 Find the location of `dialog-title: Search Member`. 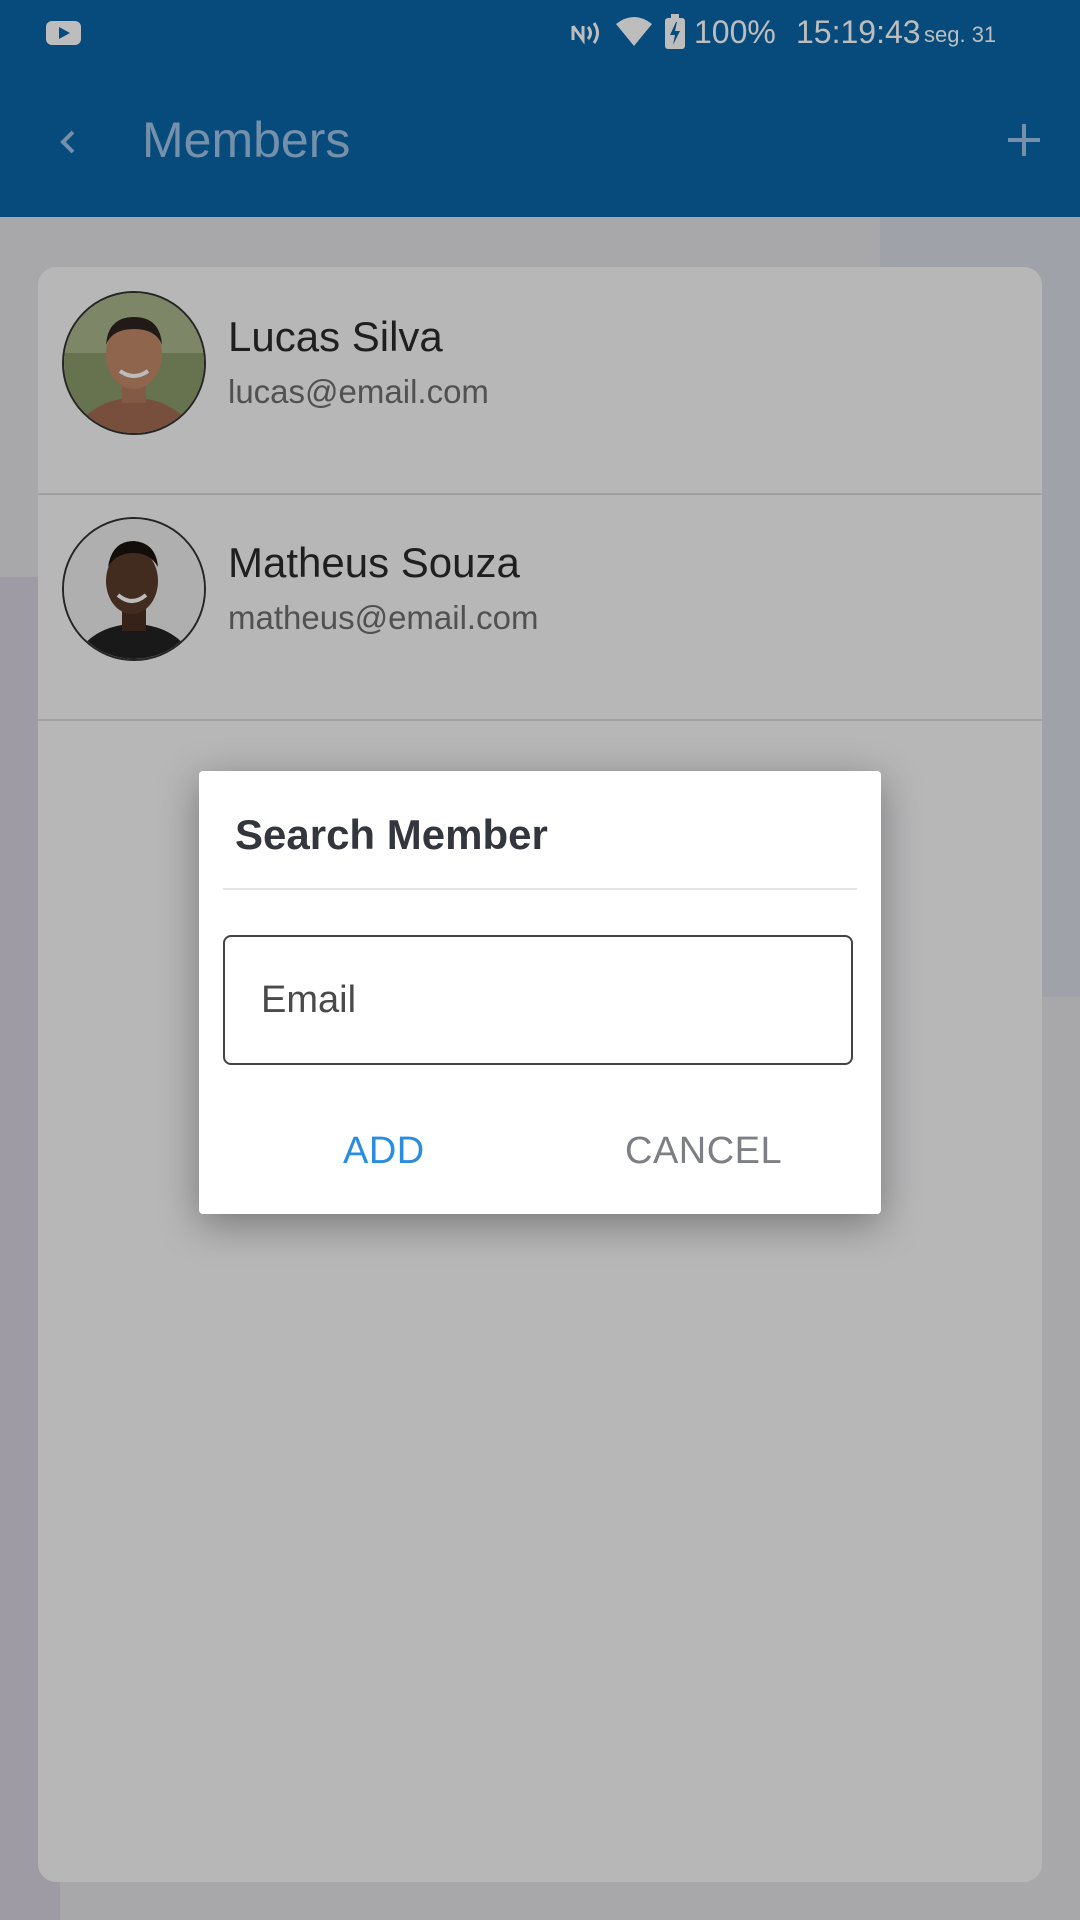

dialog-title: Search Member is located at coordinates (391, 834).